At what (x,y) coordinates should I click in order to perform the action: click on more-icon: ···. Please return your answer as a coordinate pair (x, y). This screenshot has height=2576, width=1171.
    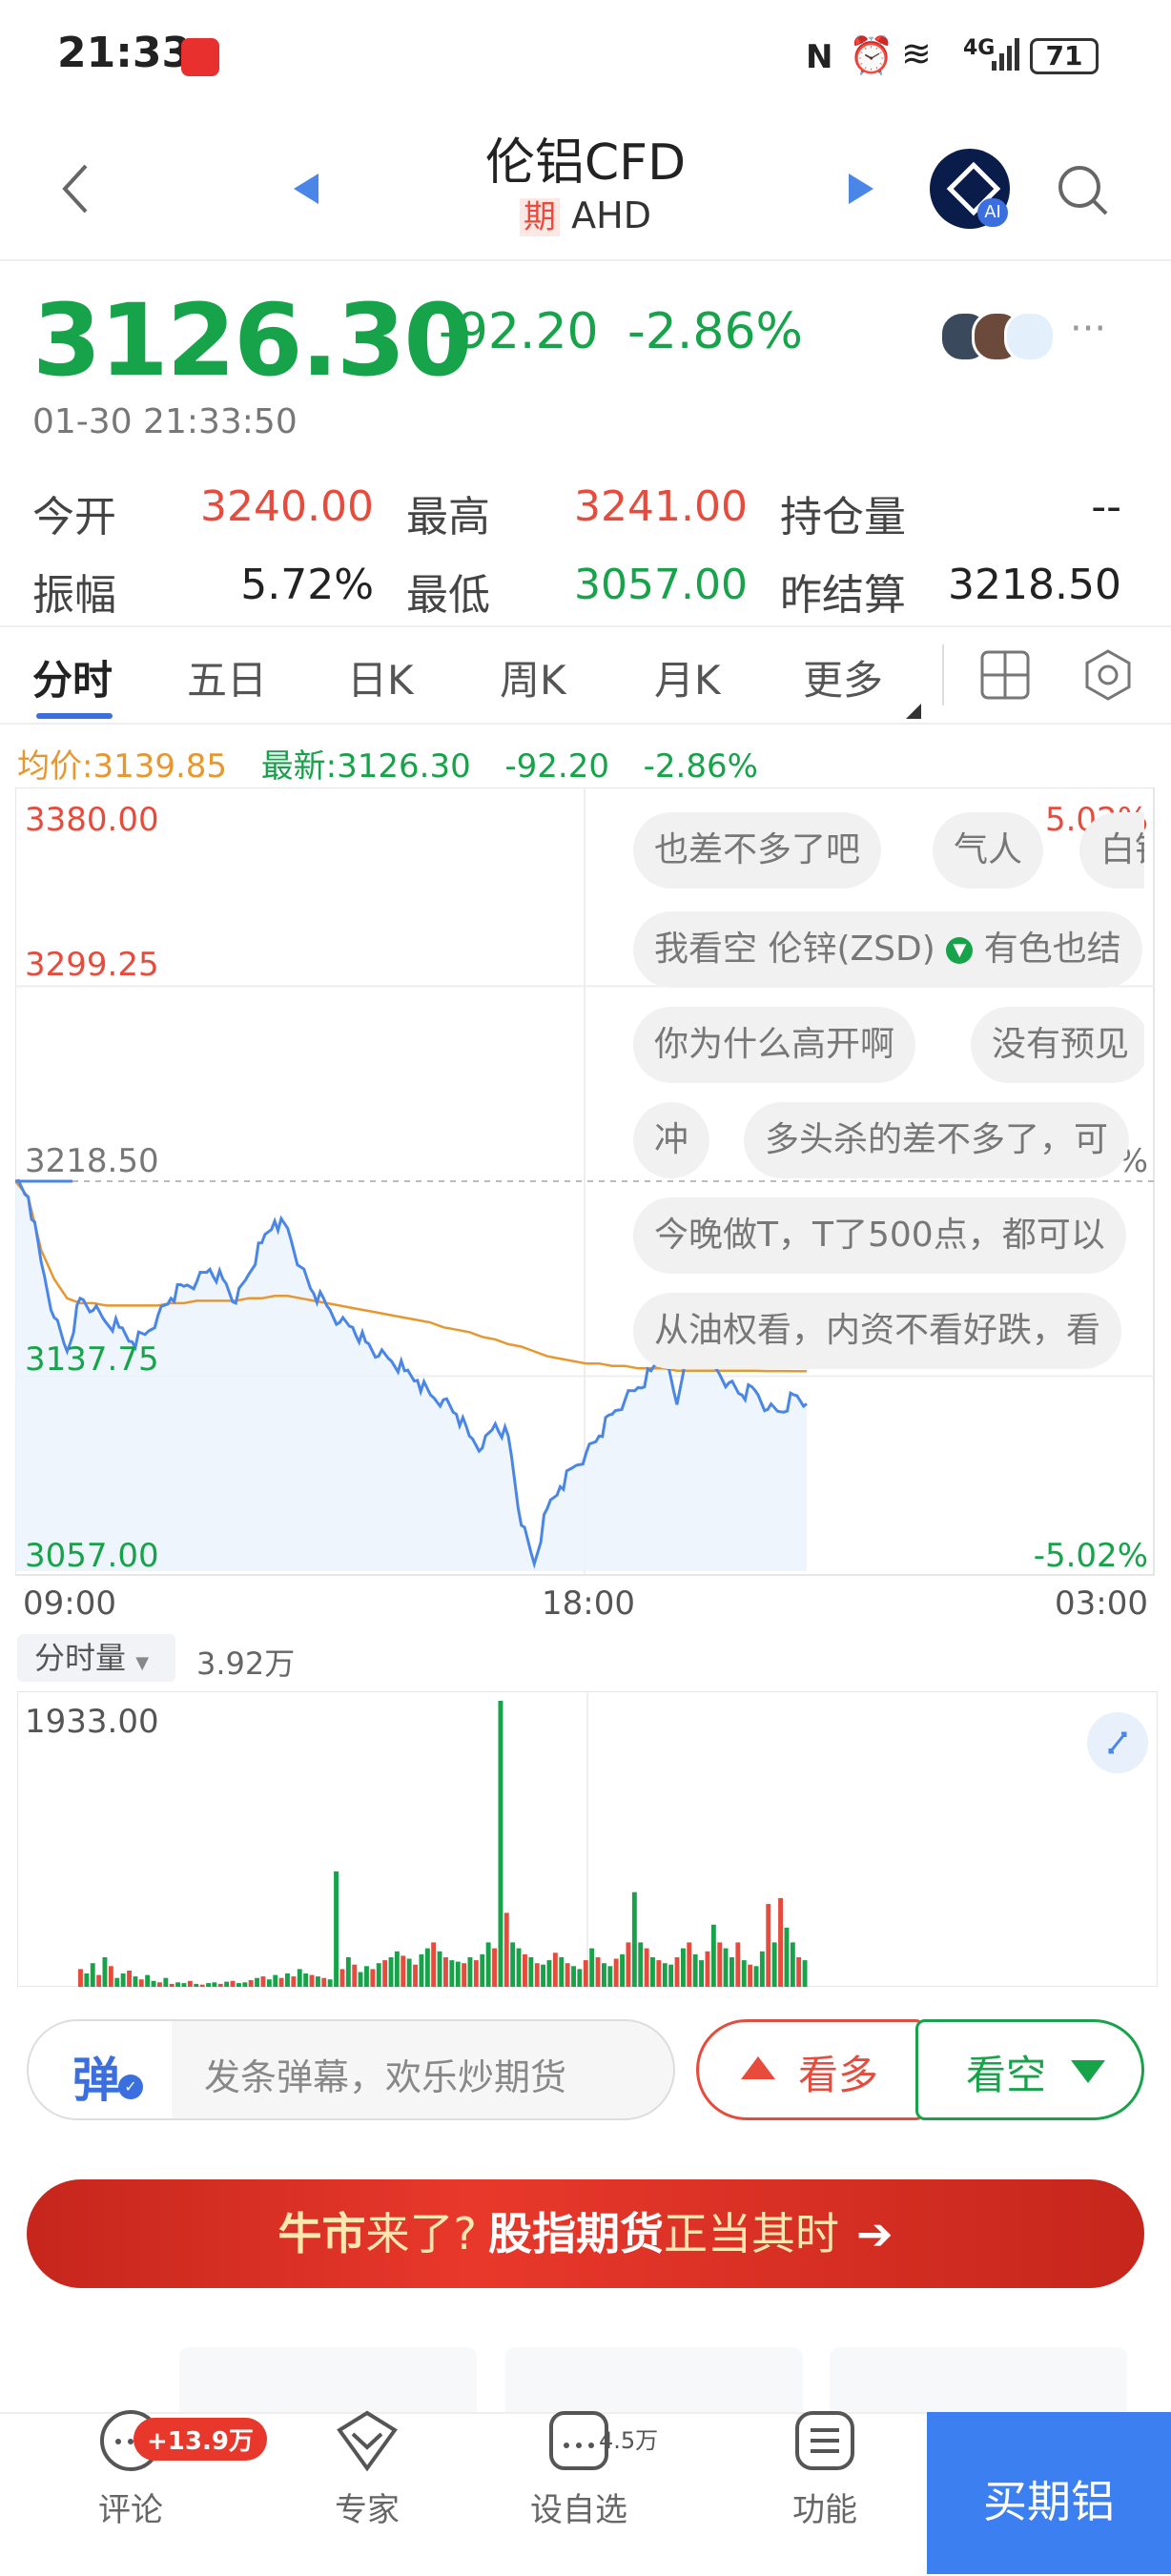
    Looking at the image, I should click on (1088, 329).